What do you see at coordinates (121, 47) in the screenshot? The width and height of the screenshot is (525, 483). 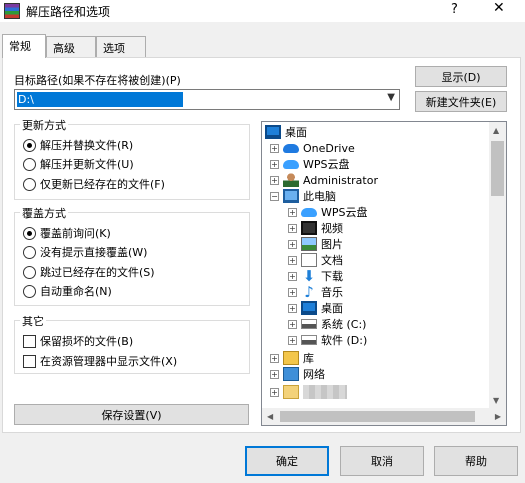 I see `tab-options: 选项` at bounding box center [121, 47].